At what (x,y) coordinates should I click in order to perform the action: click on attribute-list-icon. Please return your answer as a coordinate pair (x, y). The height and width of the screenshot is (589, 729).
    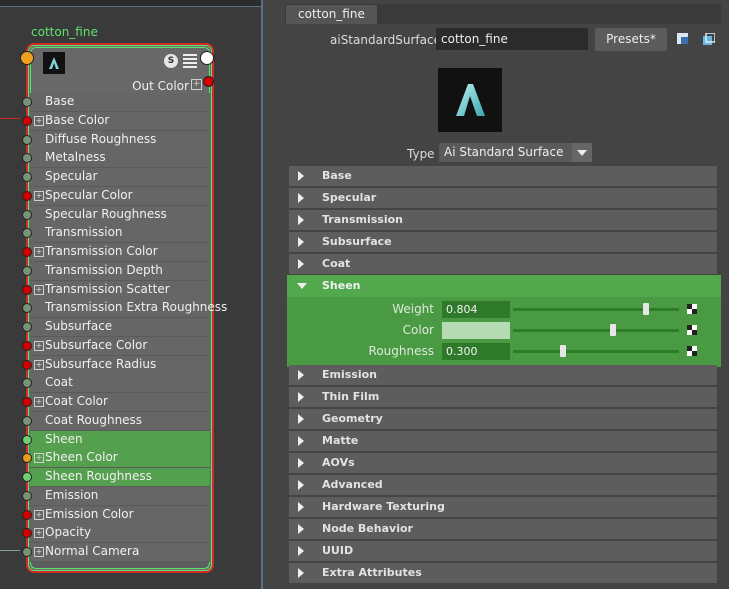
    Looking at the image, I should click on (190, 61).